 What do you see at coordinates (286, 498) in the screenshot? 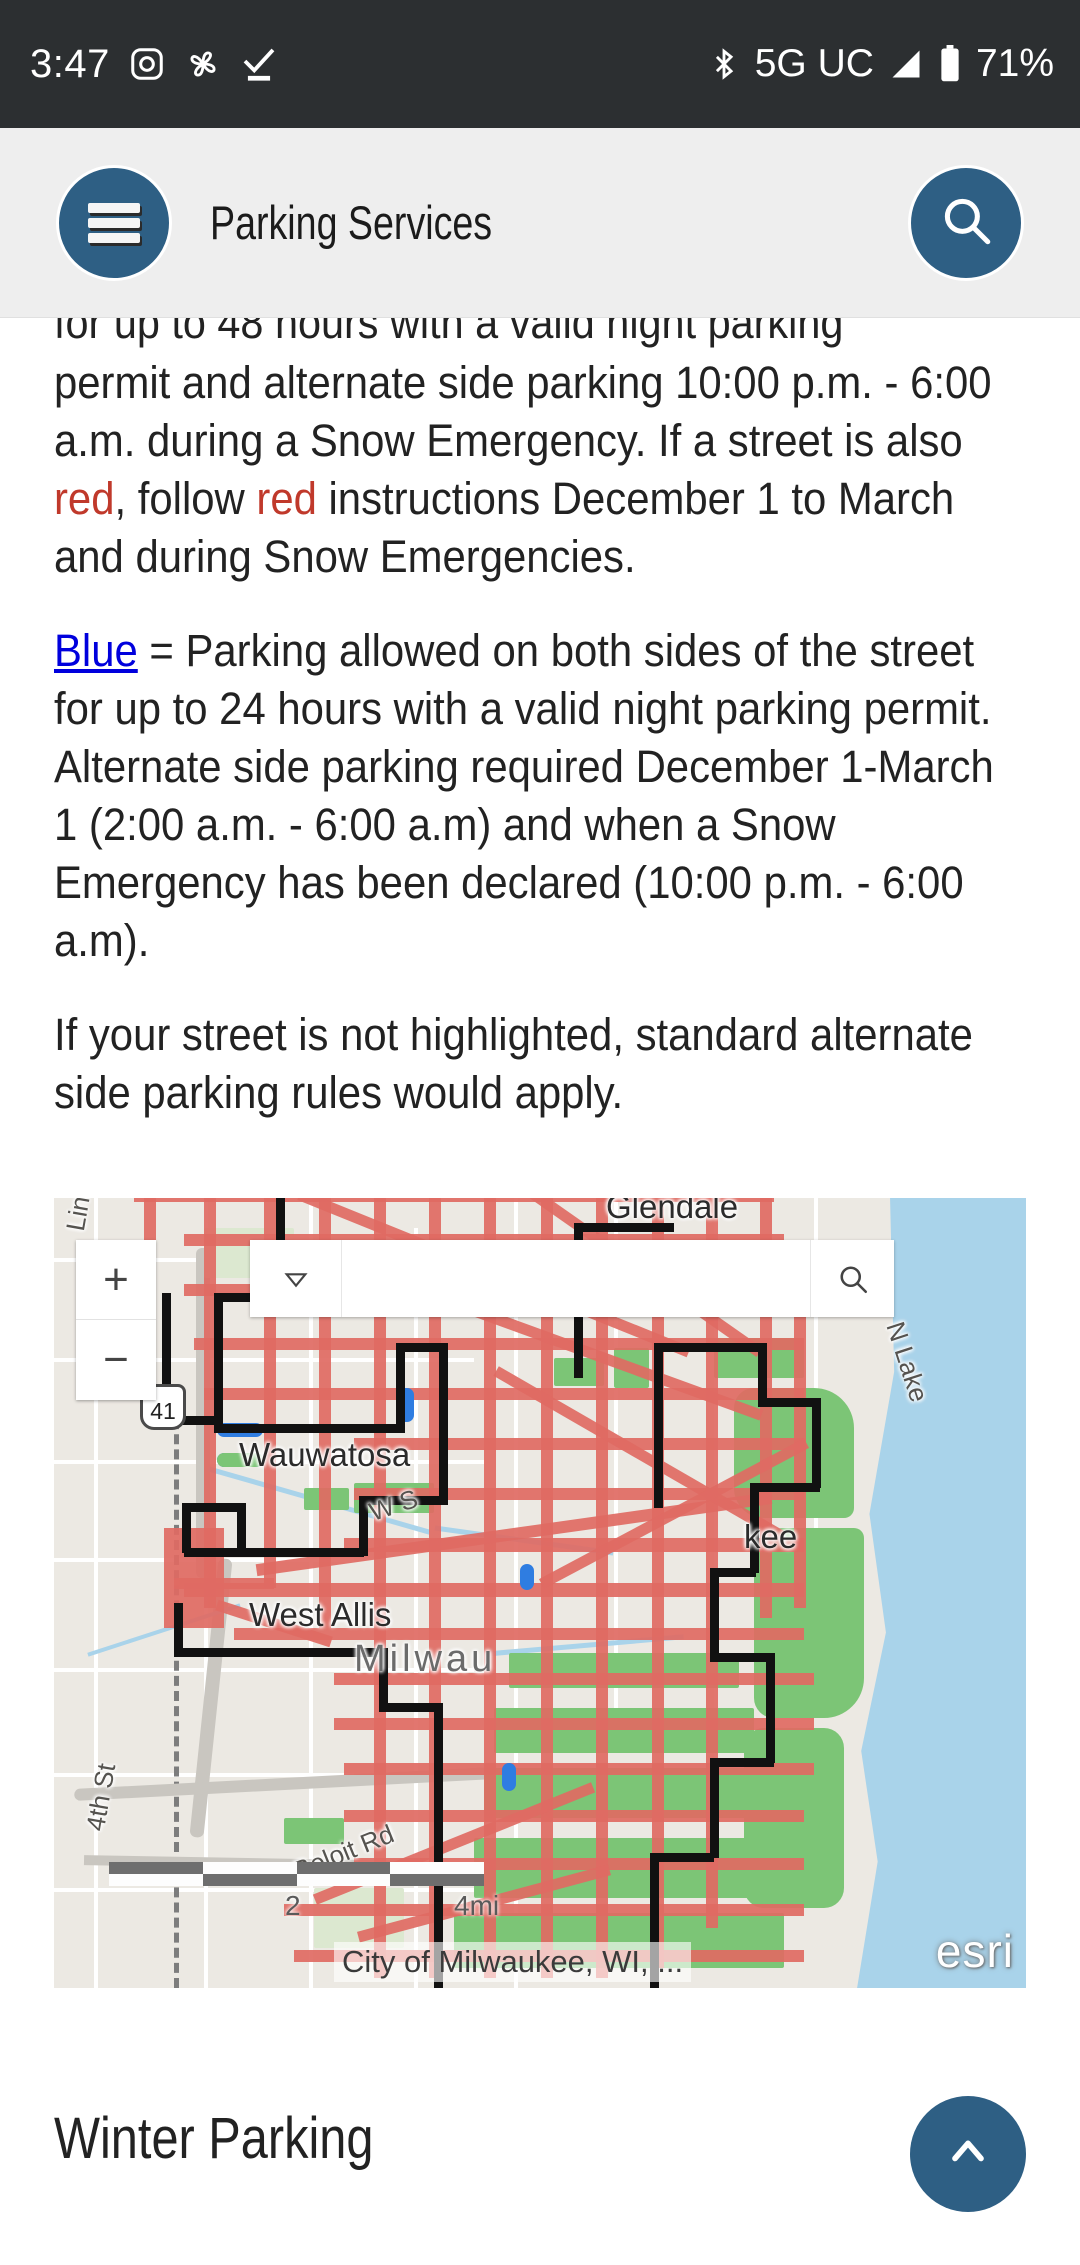
I see `red-link-2: red` at bounding box center [286, 498].